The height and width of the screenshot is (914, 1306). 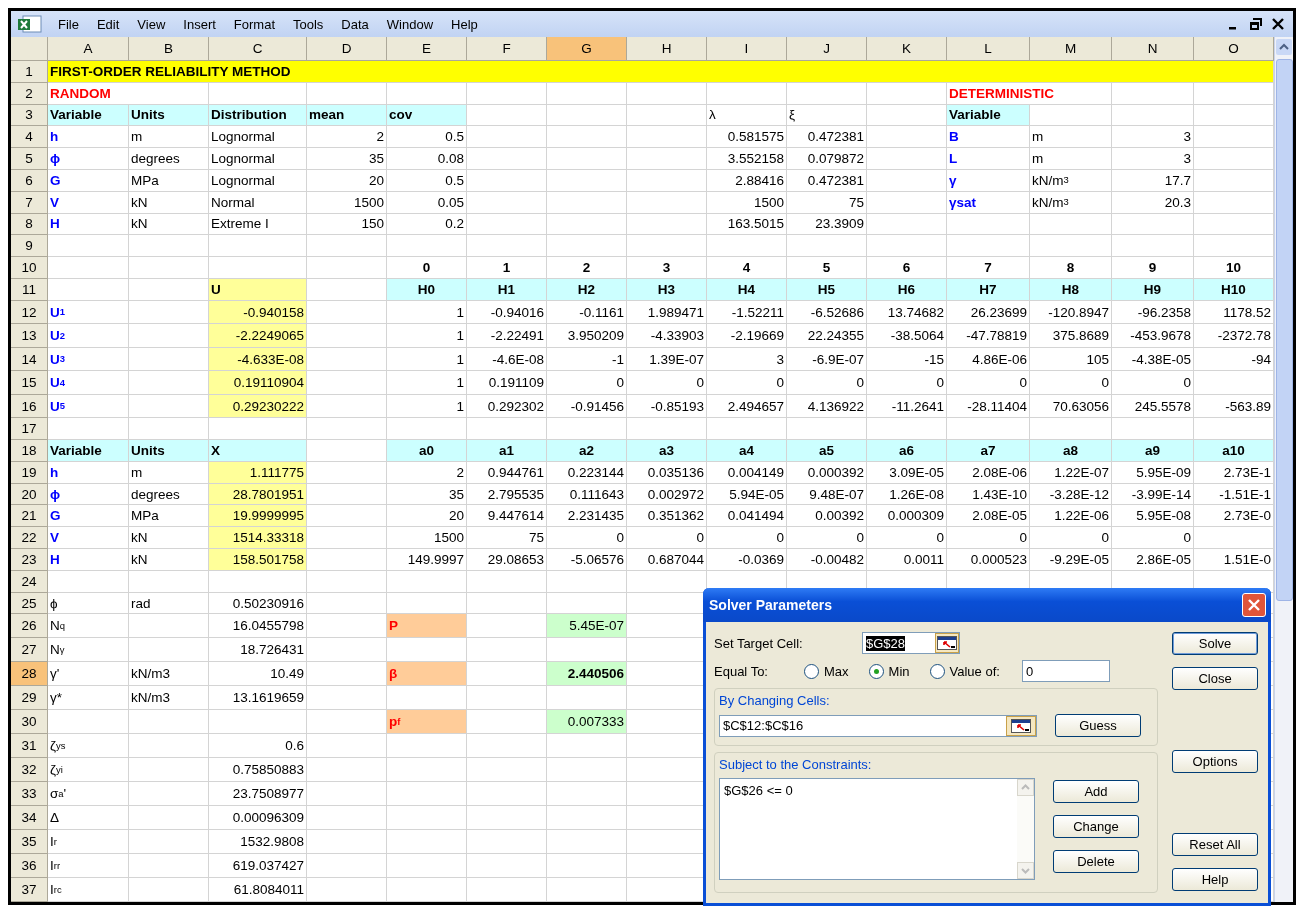 I want to click on row-number: 33, so click(x=29, y=794).